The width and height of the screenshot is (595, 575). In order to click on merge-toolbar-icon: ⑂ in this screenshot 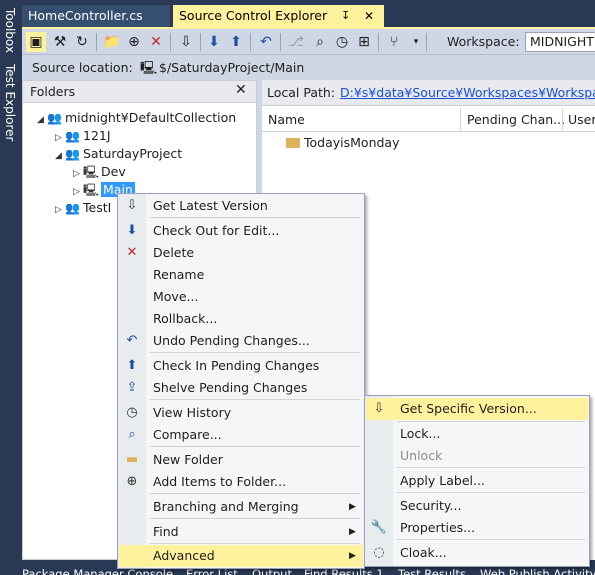, I will do `click(394, 42)`.